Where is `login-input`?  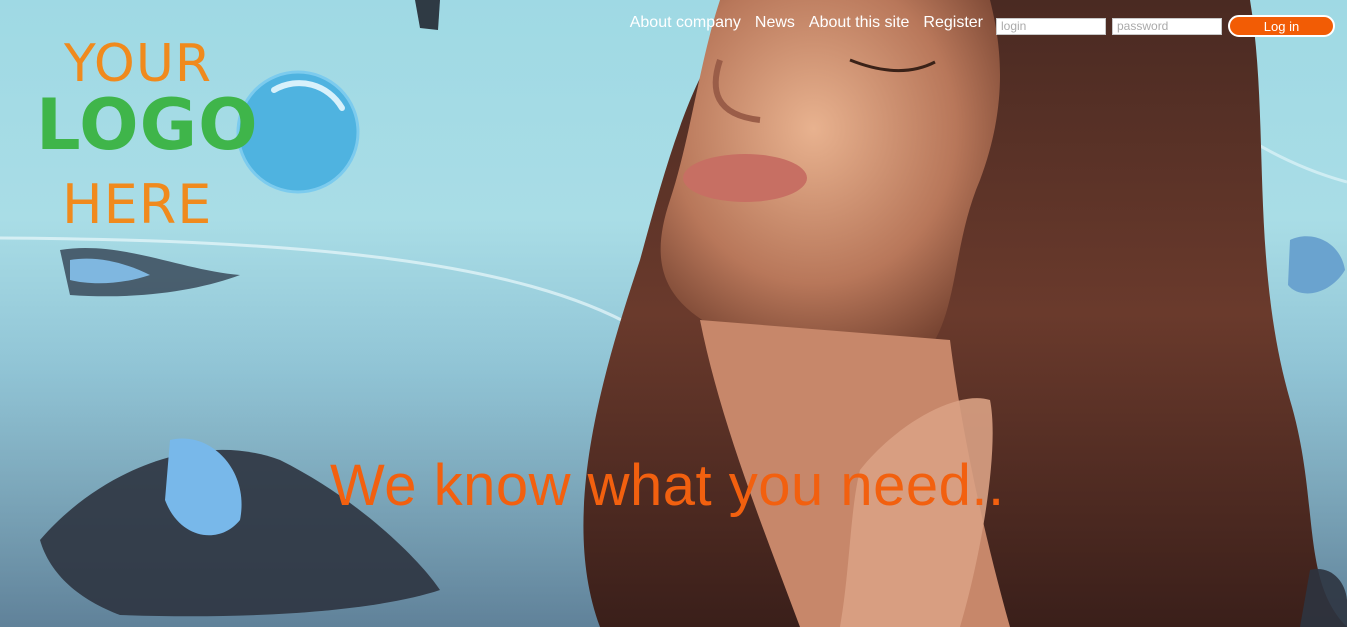 login-input is located at coordinates (1051, 26).